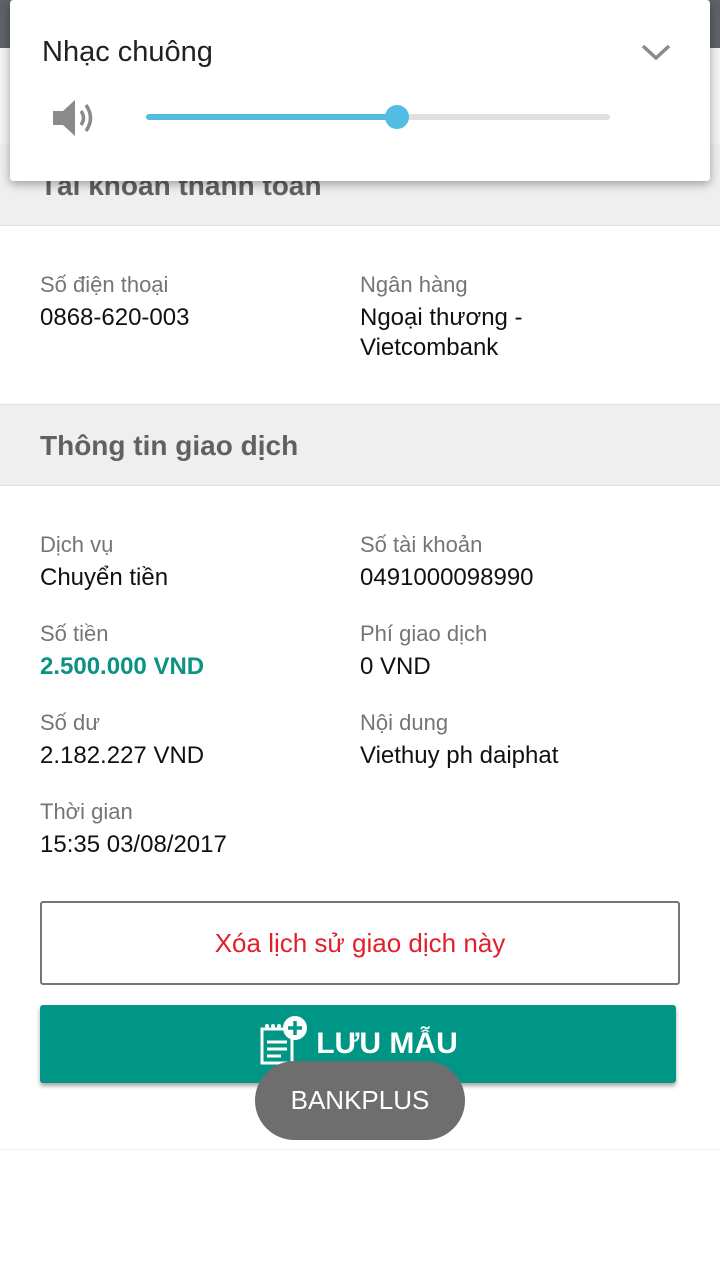 The width and height of the screenshot is (720, 1280). I want to click on content-label: Nội dung, so click(404, 722).